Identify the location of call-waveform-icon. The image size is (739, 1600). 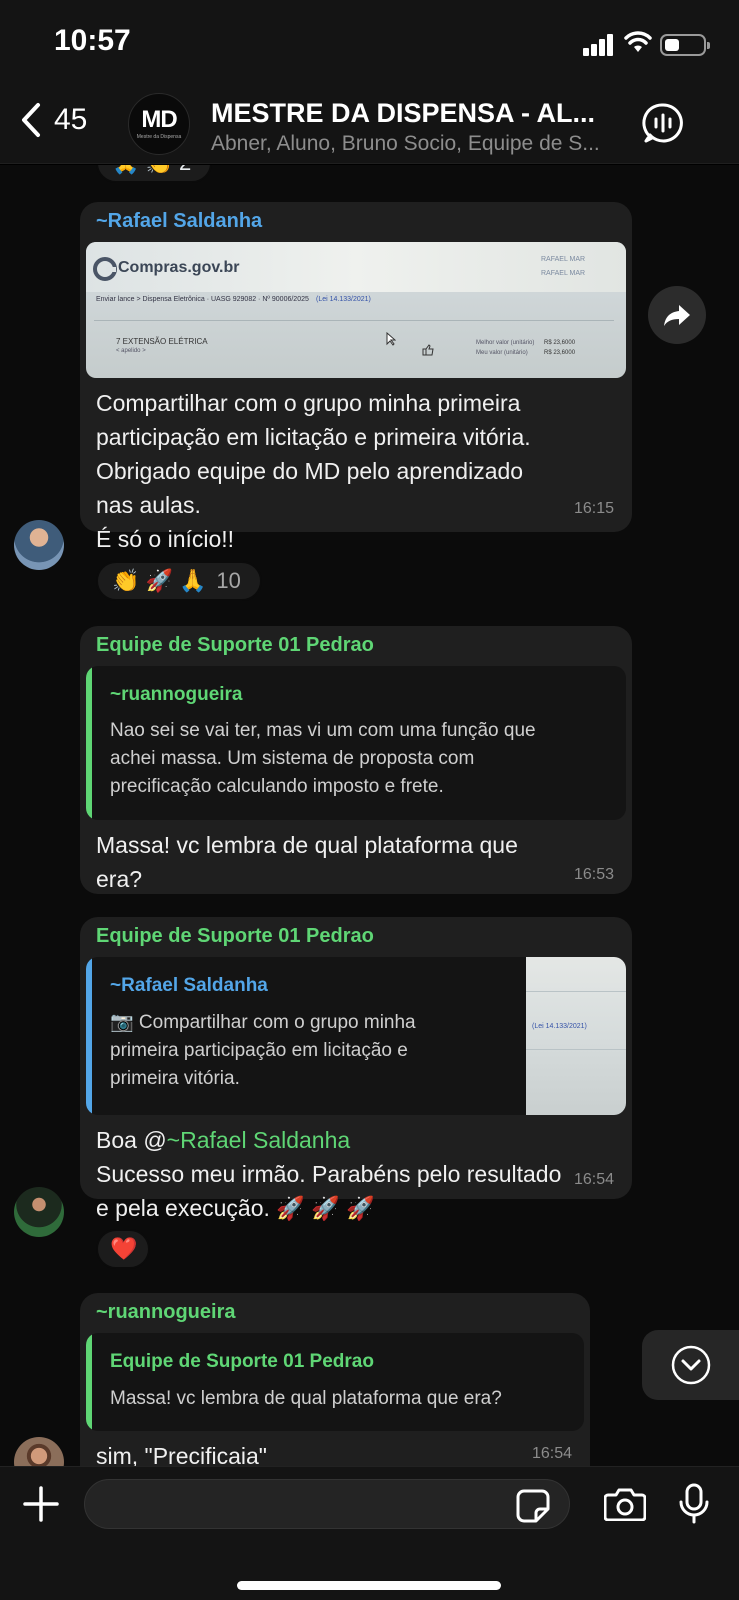
(663, 123).